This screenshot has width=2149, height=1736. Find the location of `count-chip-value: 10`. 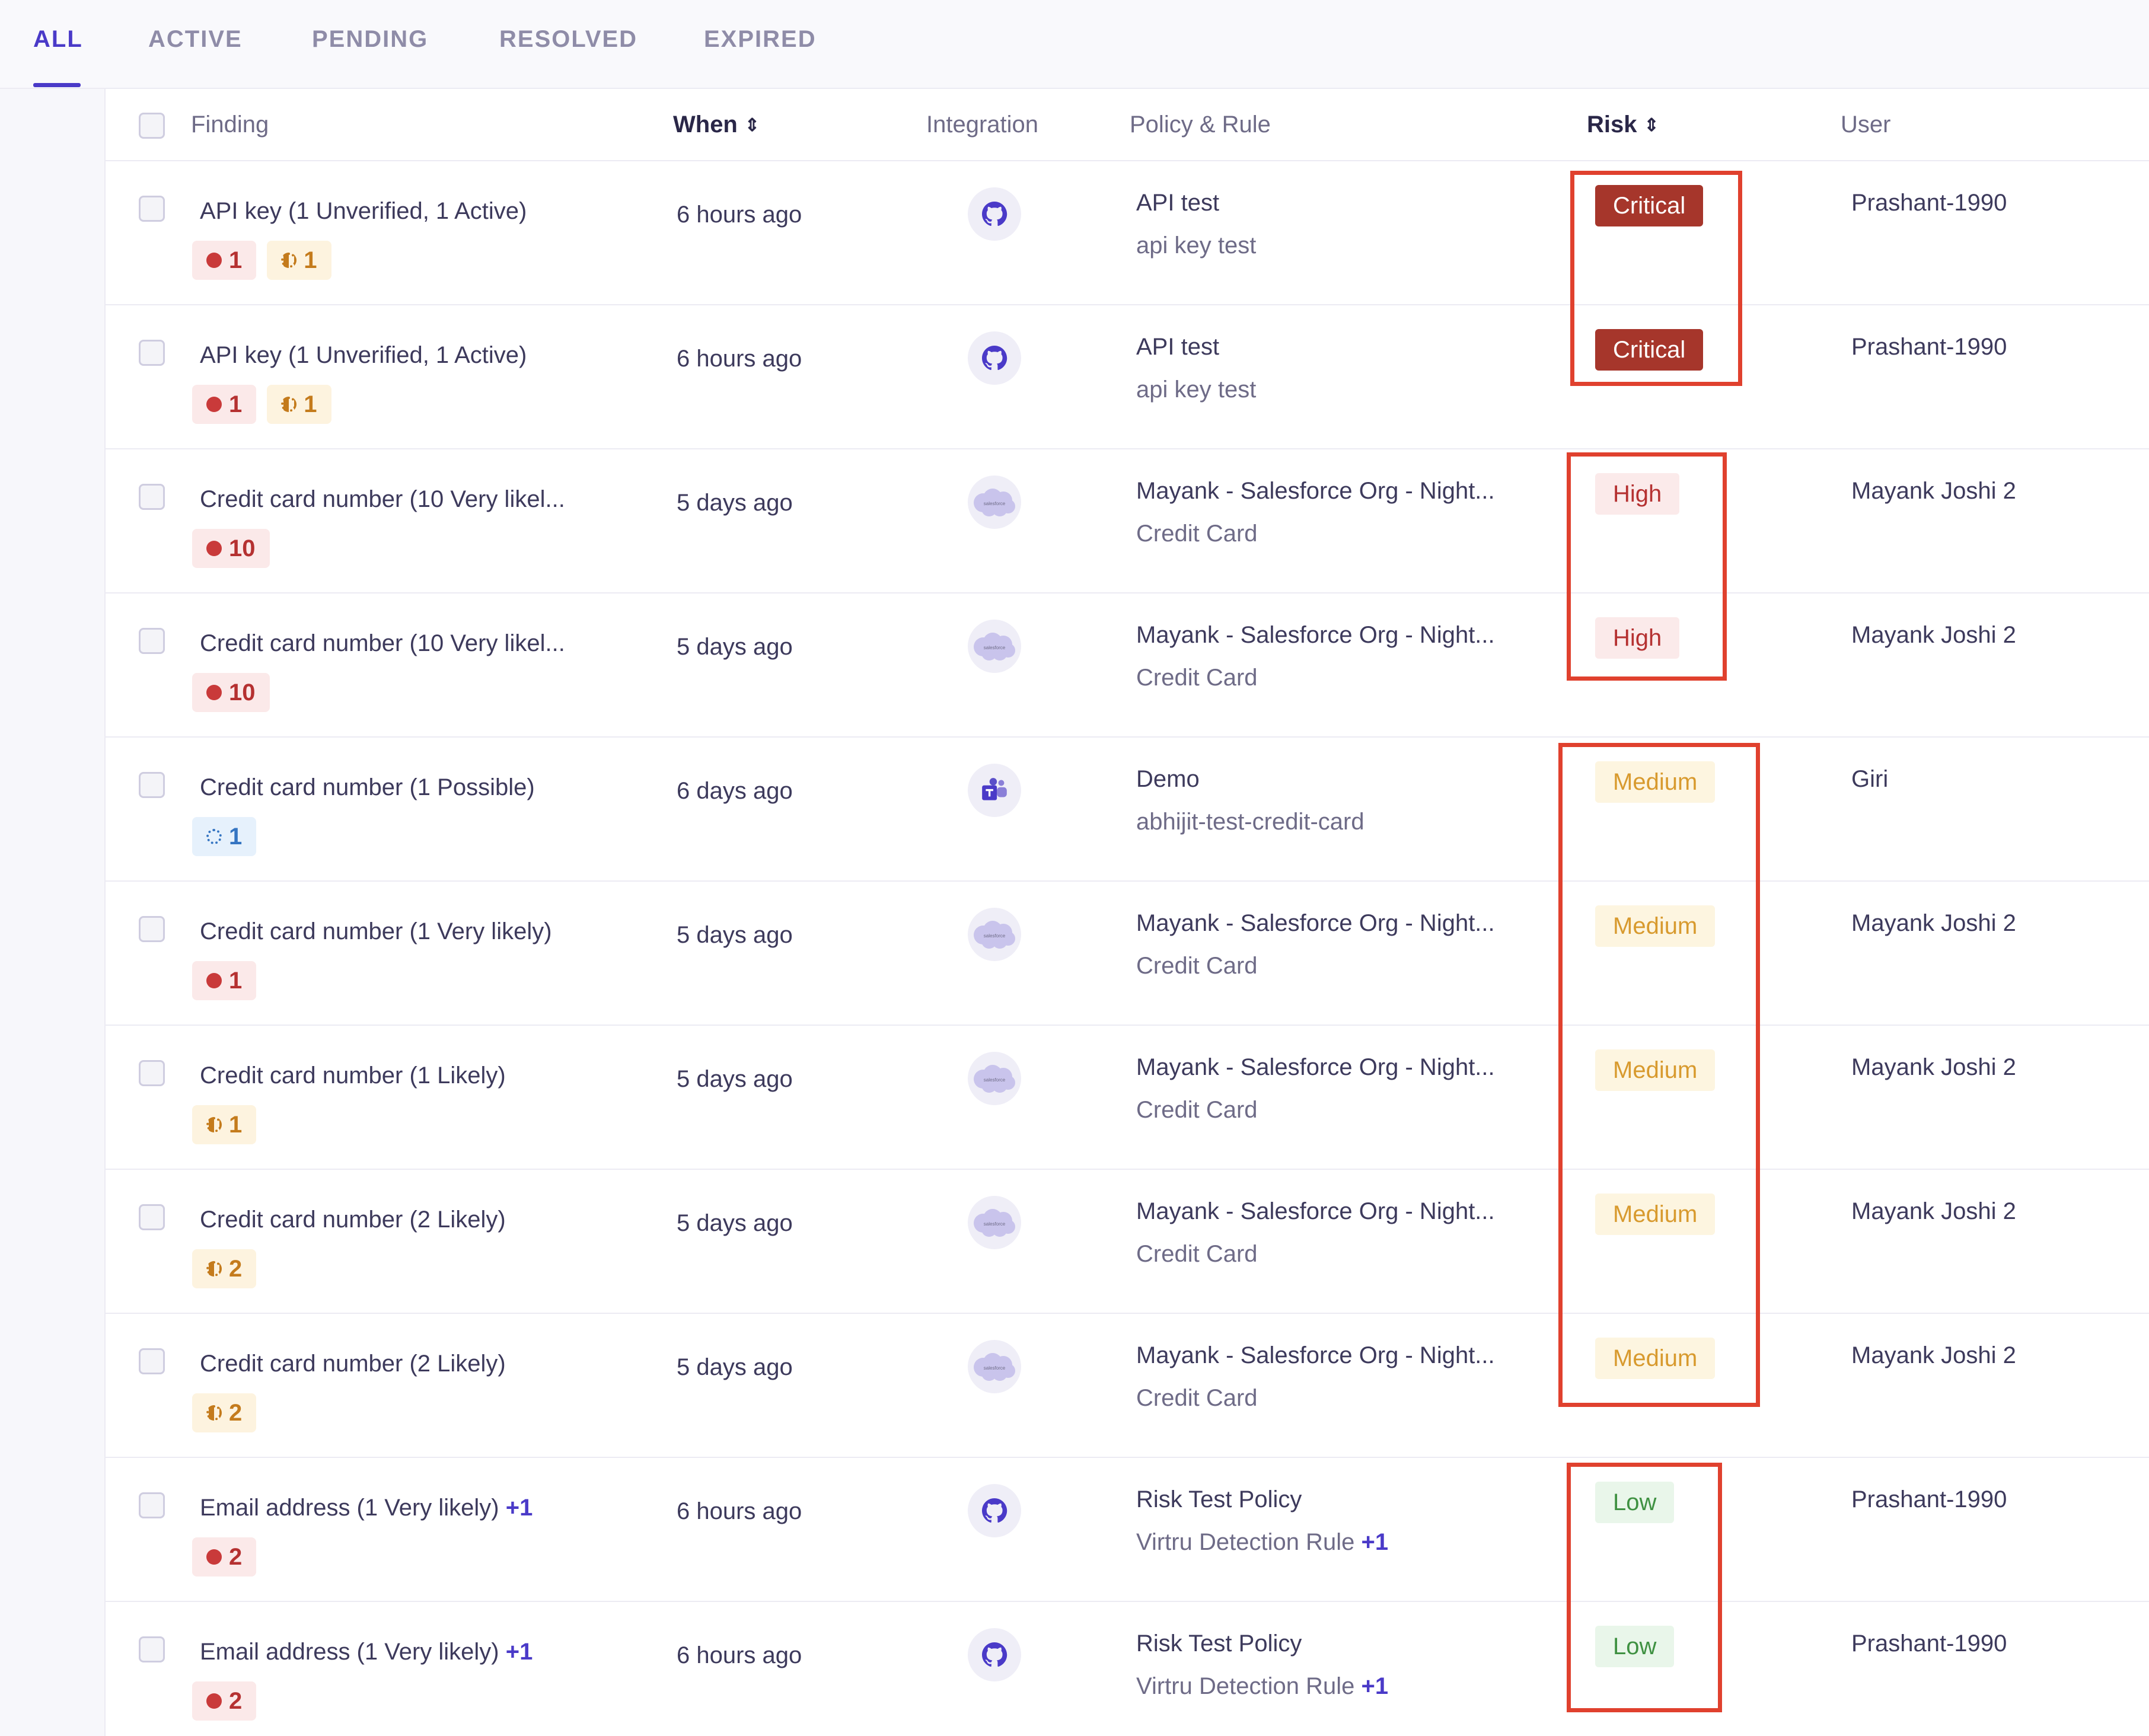

count-chip-value: 10 is located at coordinates (242, 548).